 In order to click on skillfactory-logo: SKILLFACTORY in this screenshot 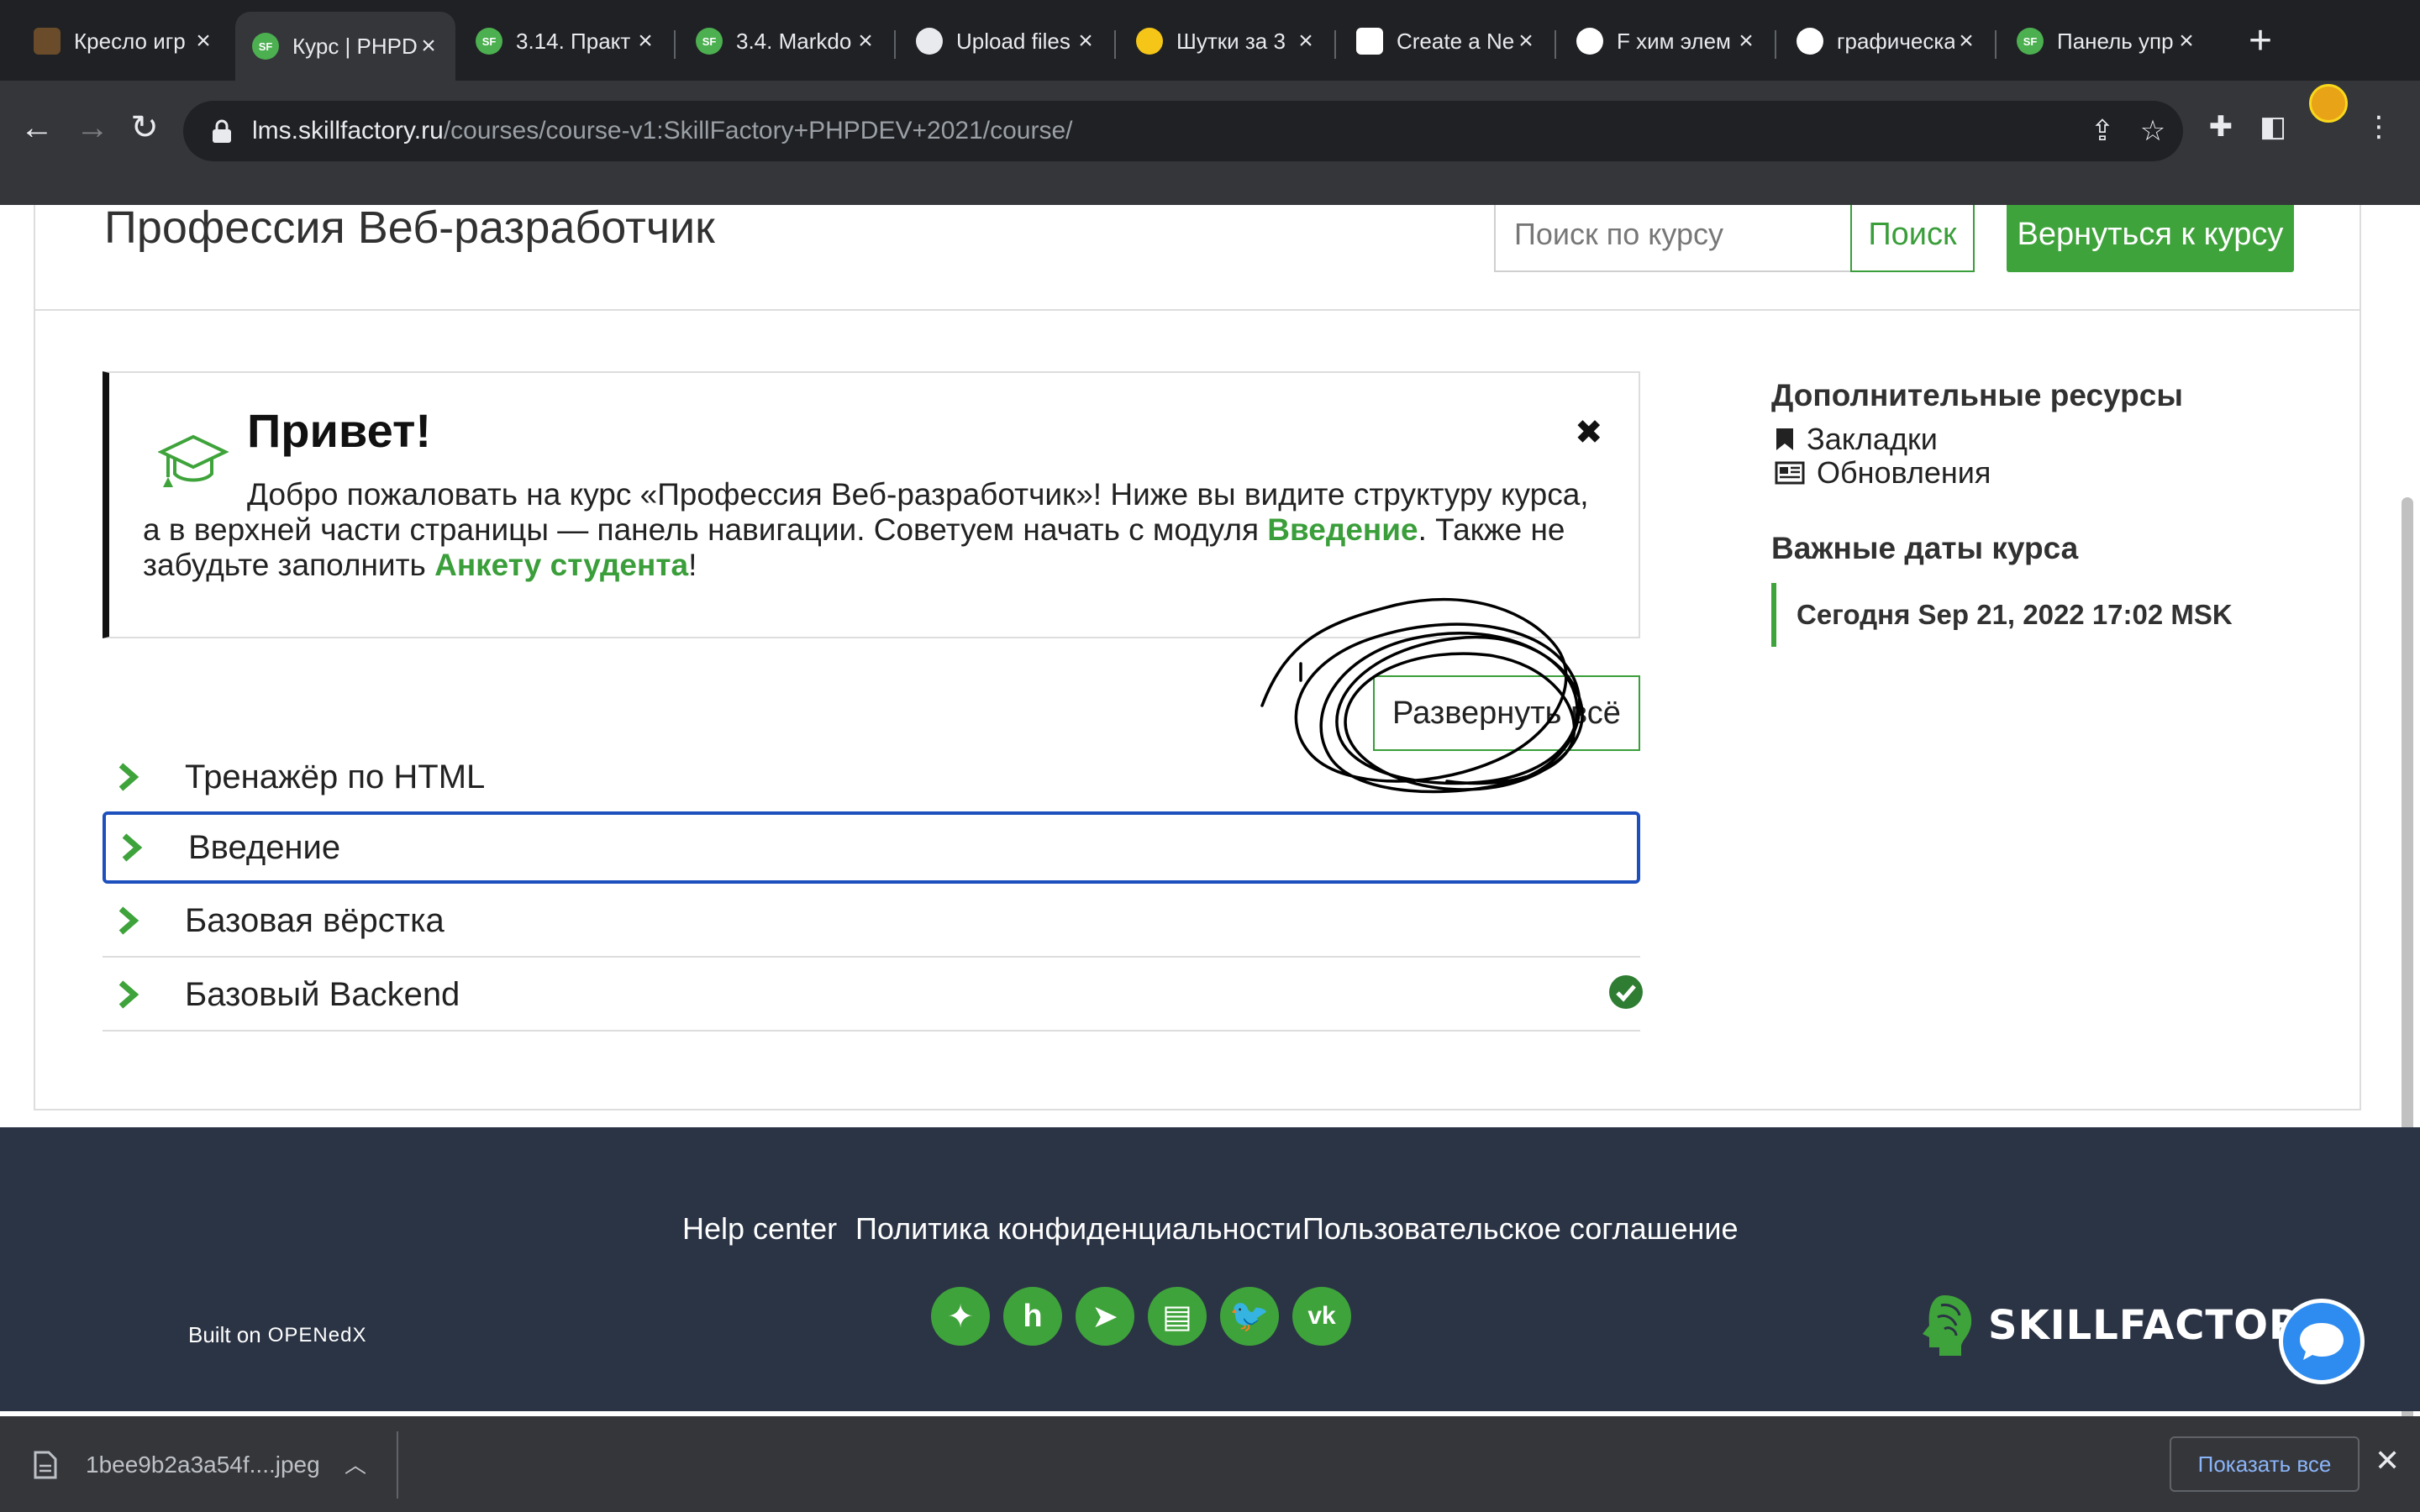, I will do `click(2123, 1325)`.